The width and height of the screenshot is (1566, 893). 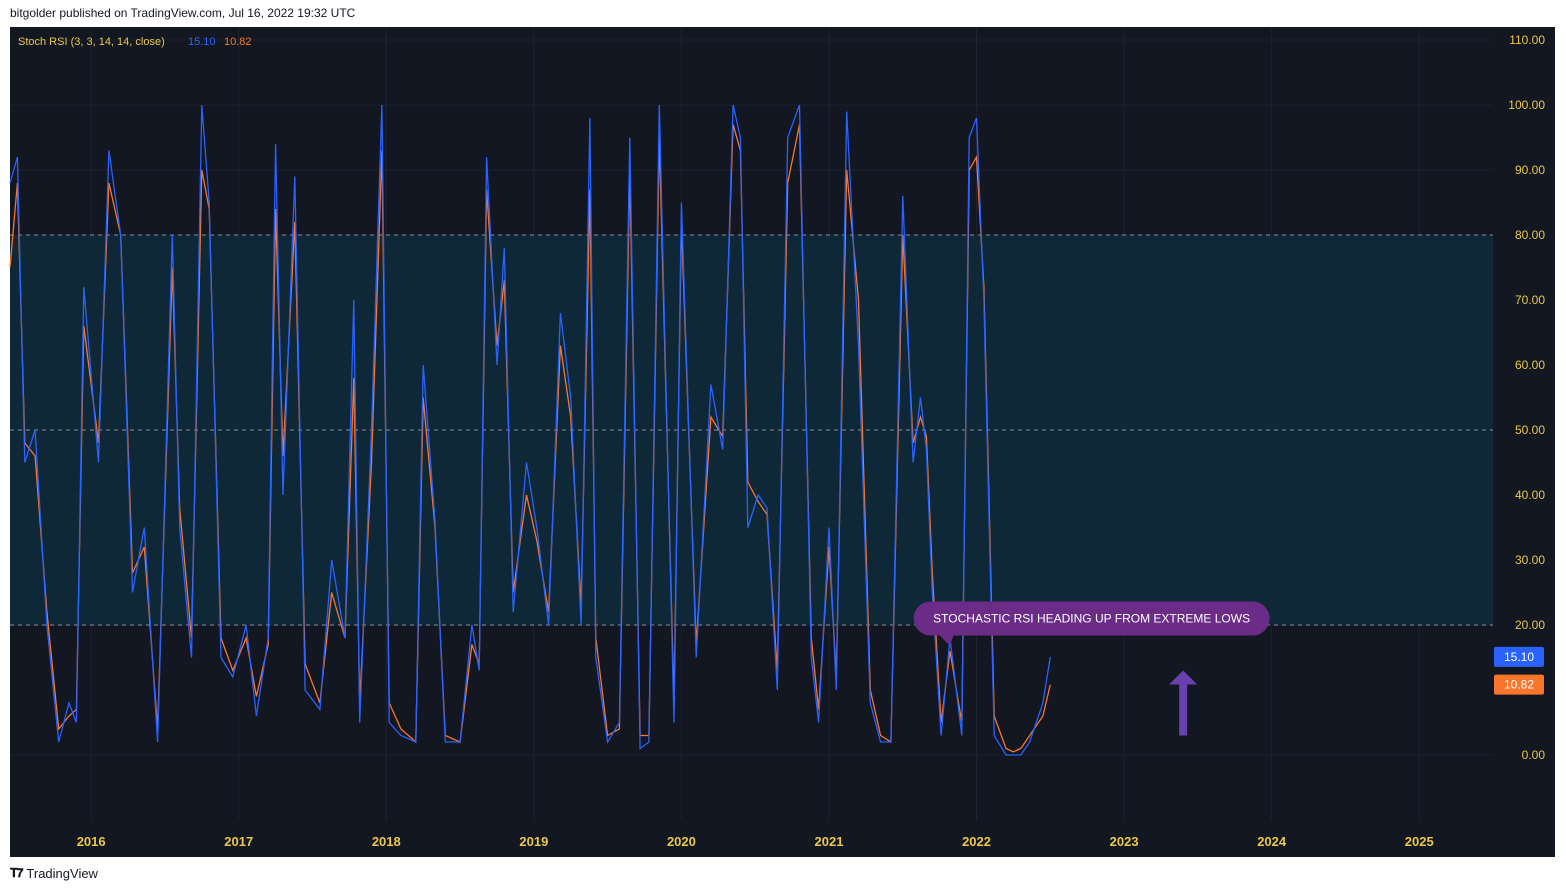 What do you see at coordinates (62, 873) in the screenshot?
I see `footer-brand: TradingView` at bounding box center [62, 873].